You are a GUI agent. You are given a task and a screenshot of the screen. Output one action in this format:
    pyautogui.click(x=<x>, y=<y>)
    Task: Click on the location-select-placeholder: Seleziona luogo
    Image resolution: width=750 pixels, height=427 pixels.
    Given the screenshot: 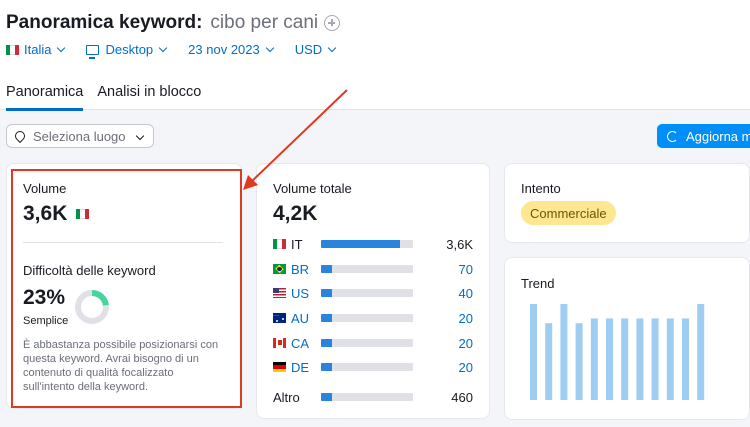 What is the action you would take?
    pyautogui.click(x=79, y=136)
    